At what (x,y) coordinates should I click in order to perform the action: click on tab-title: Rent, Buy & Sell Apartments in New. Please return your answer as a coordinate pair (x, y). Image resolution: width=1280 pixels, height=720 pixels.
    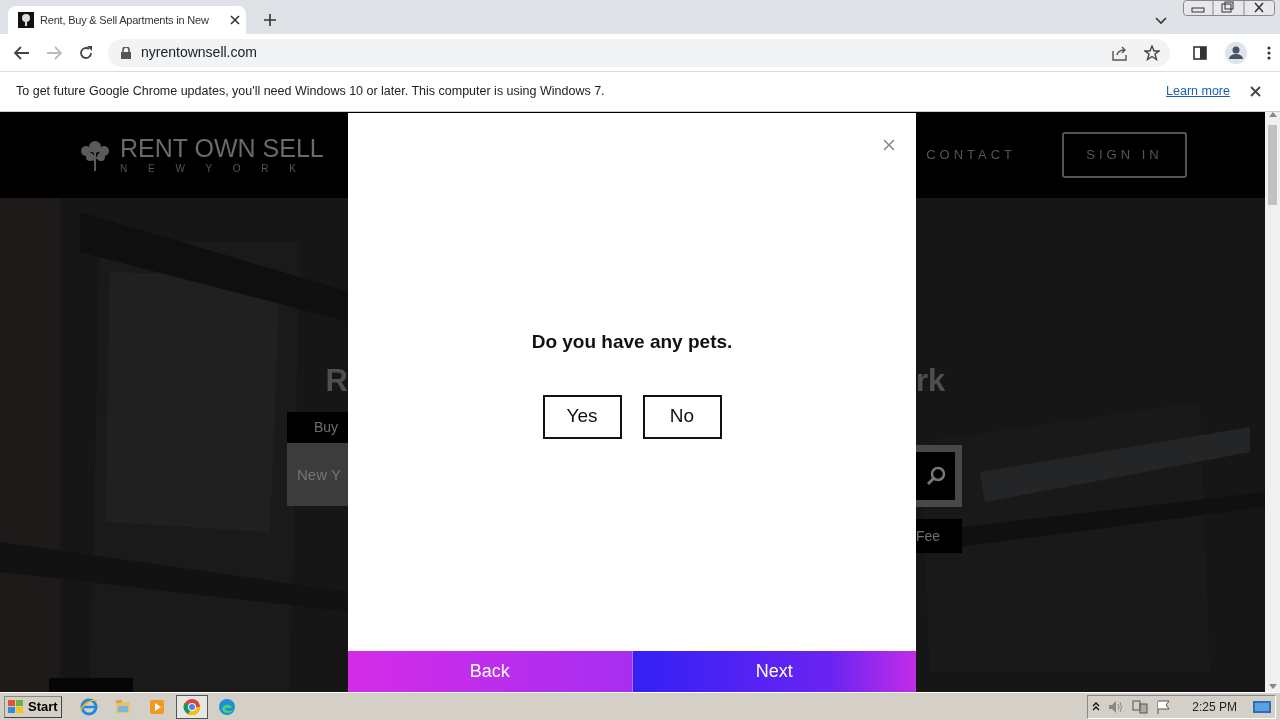
    Looking at the image, I should click on (125, 20).